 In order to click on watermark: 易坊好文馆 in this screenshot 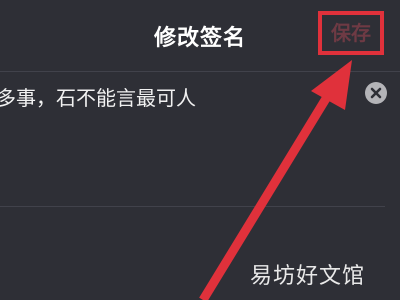, I will do `click(308, 276)`.